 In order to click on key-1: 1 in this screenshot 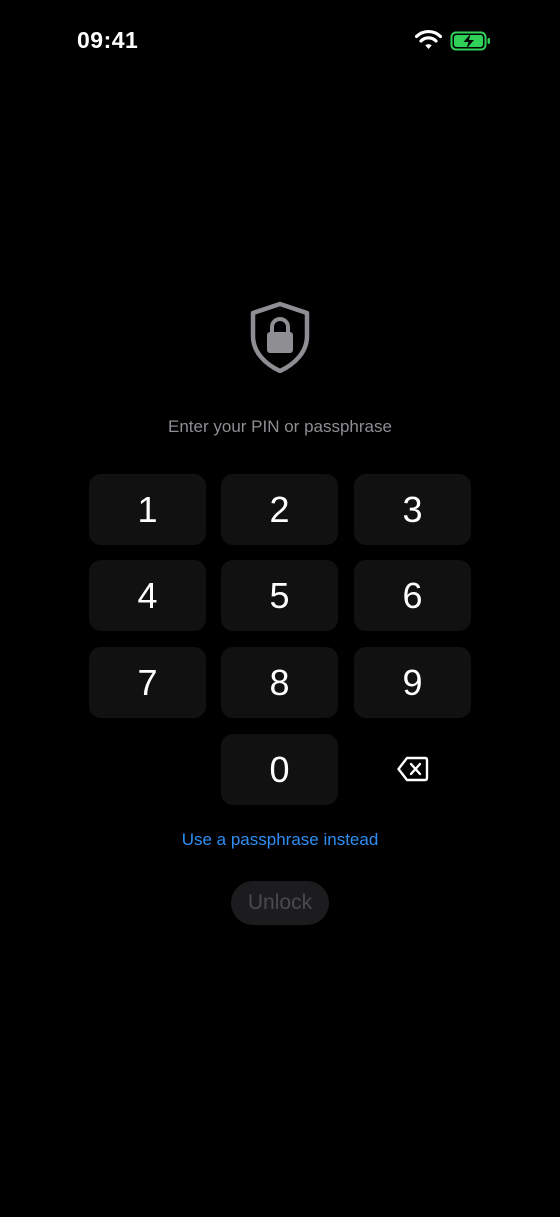, I will do `click(147, 509)`.